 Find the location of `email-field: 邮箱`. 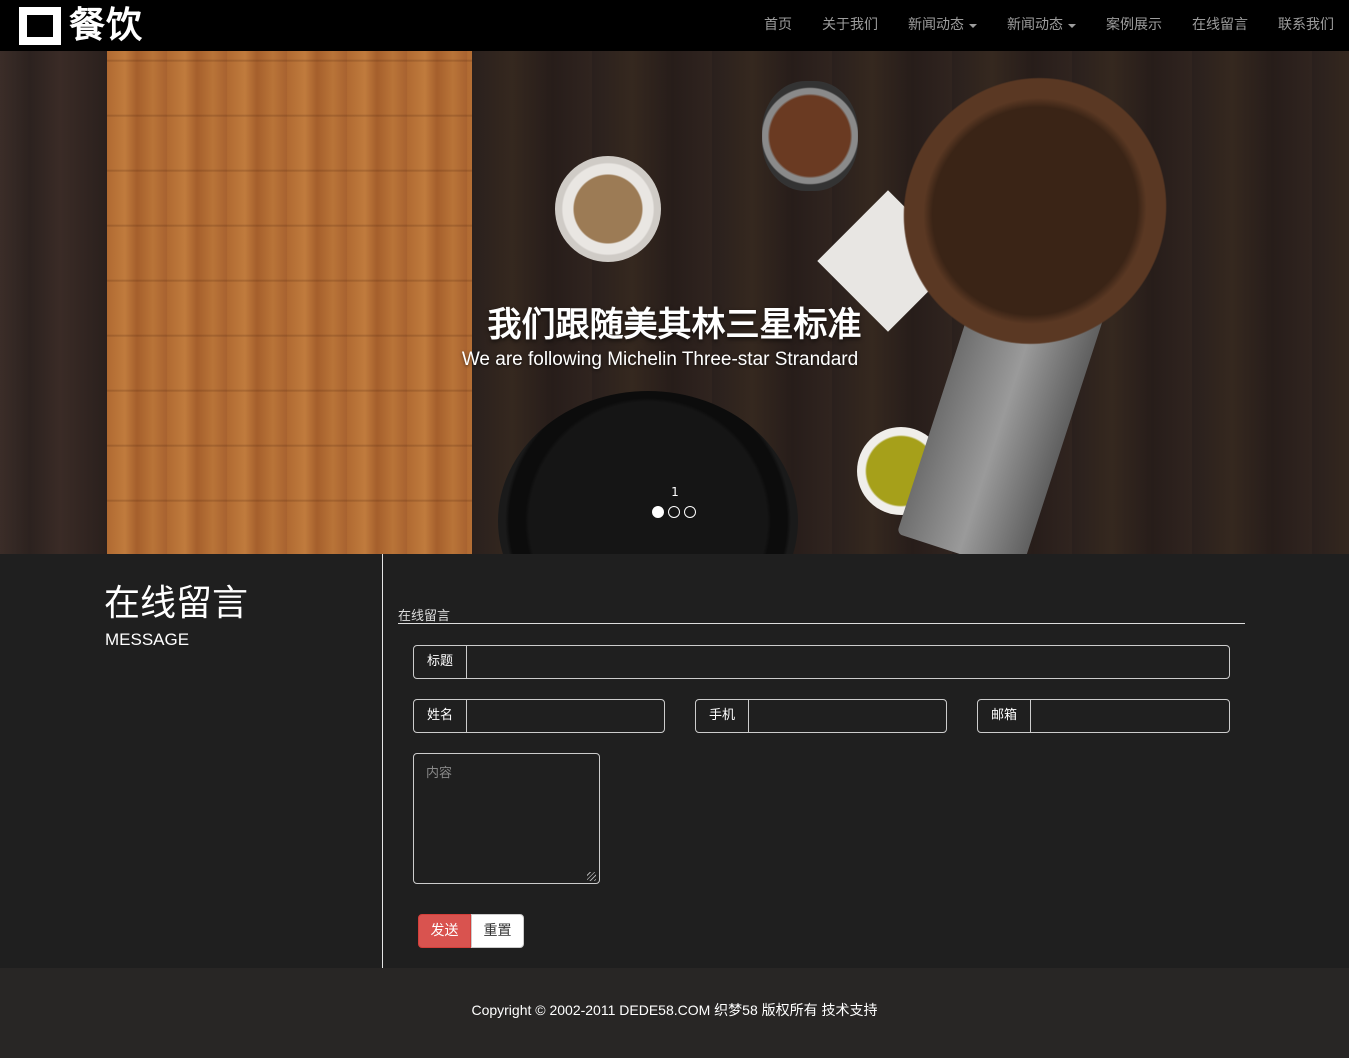

email-field: 邮箱 is located at coordinates (1103, 716).